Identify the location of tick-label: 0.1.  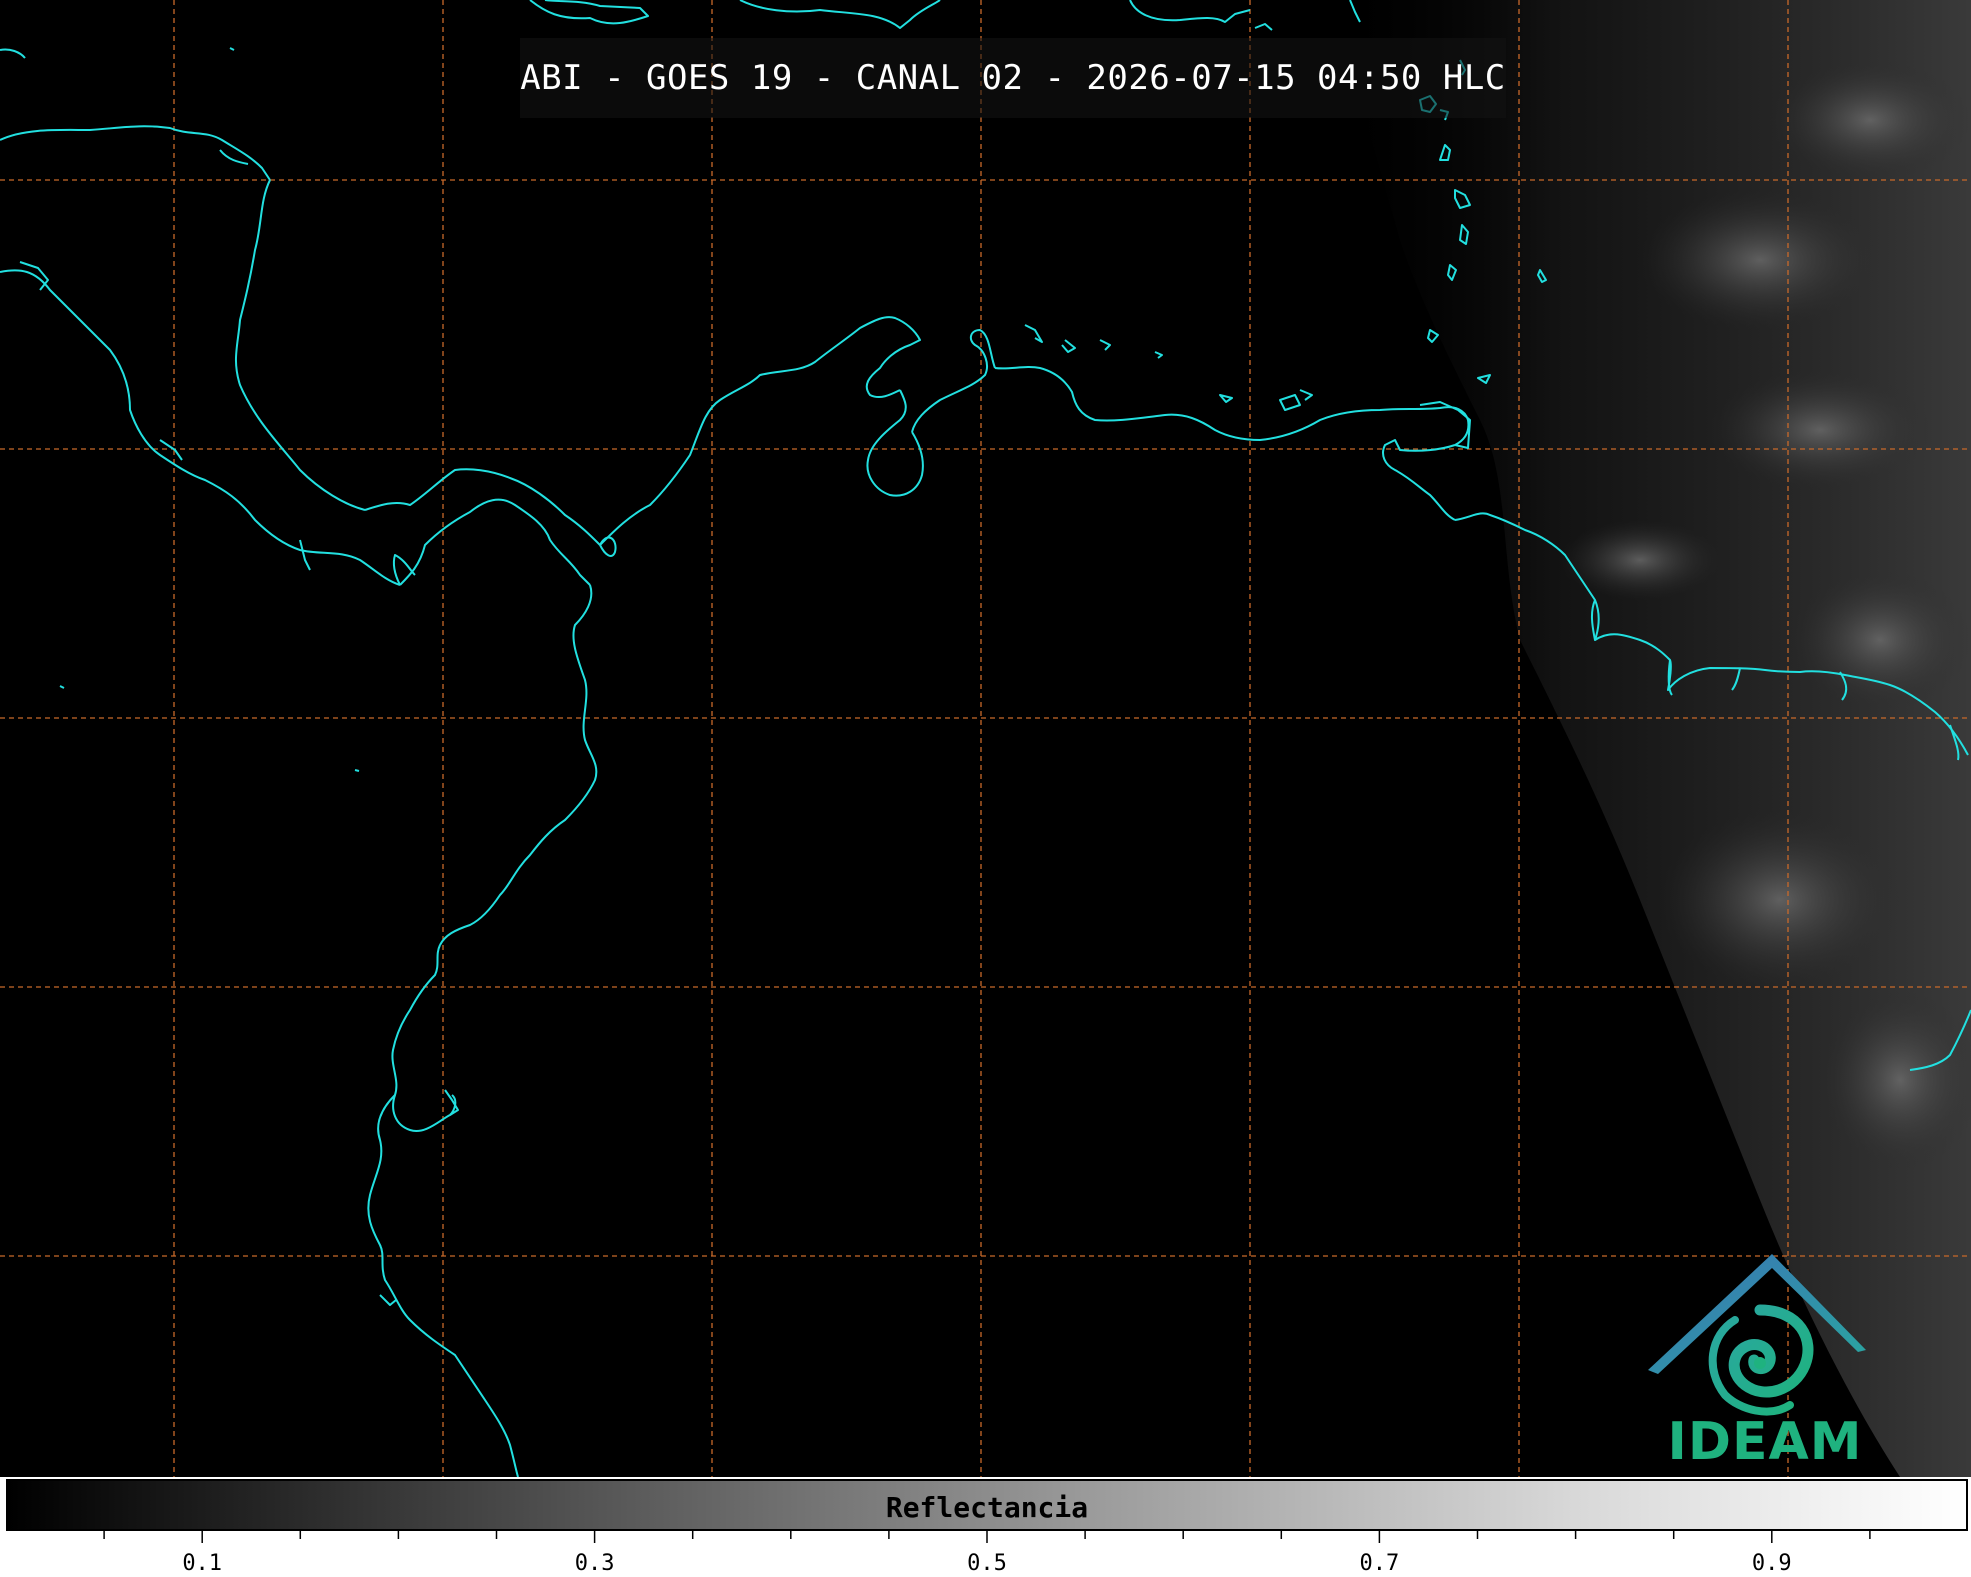
(202, 1563).